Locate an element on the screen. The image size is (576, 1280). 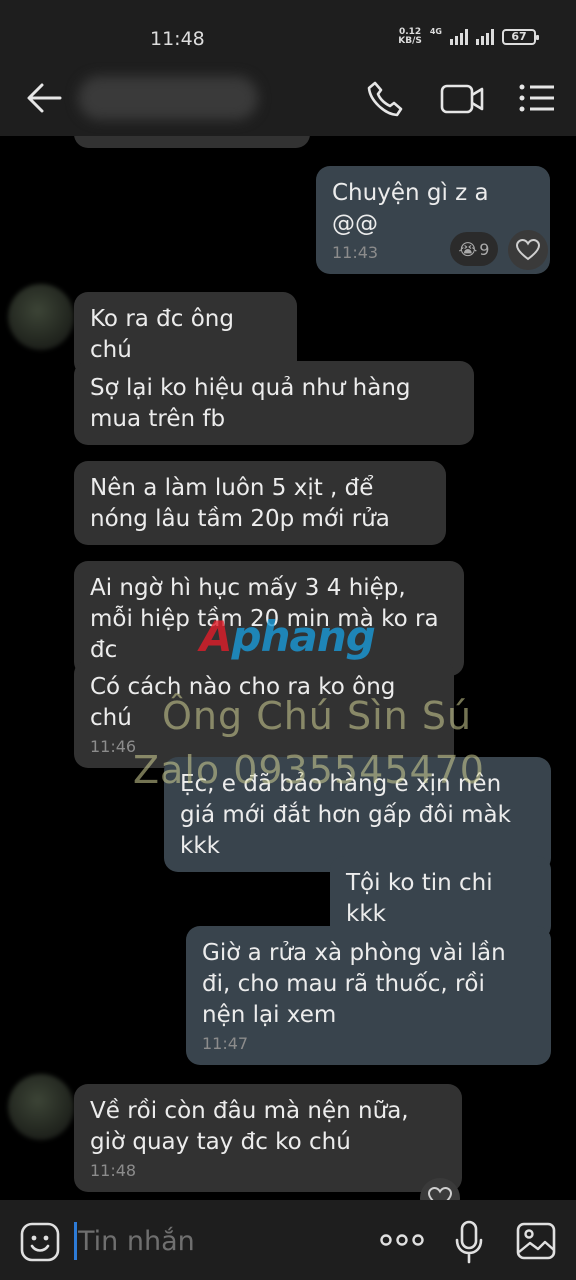
reaction-count: 9 is located at coordinates (484, 249).